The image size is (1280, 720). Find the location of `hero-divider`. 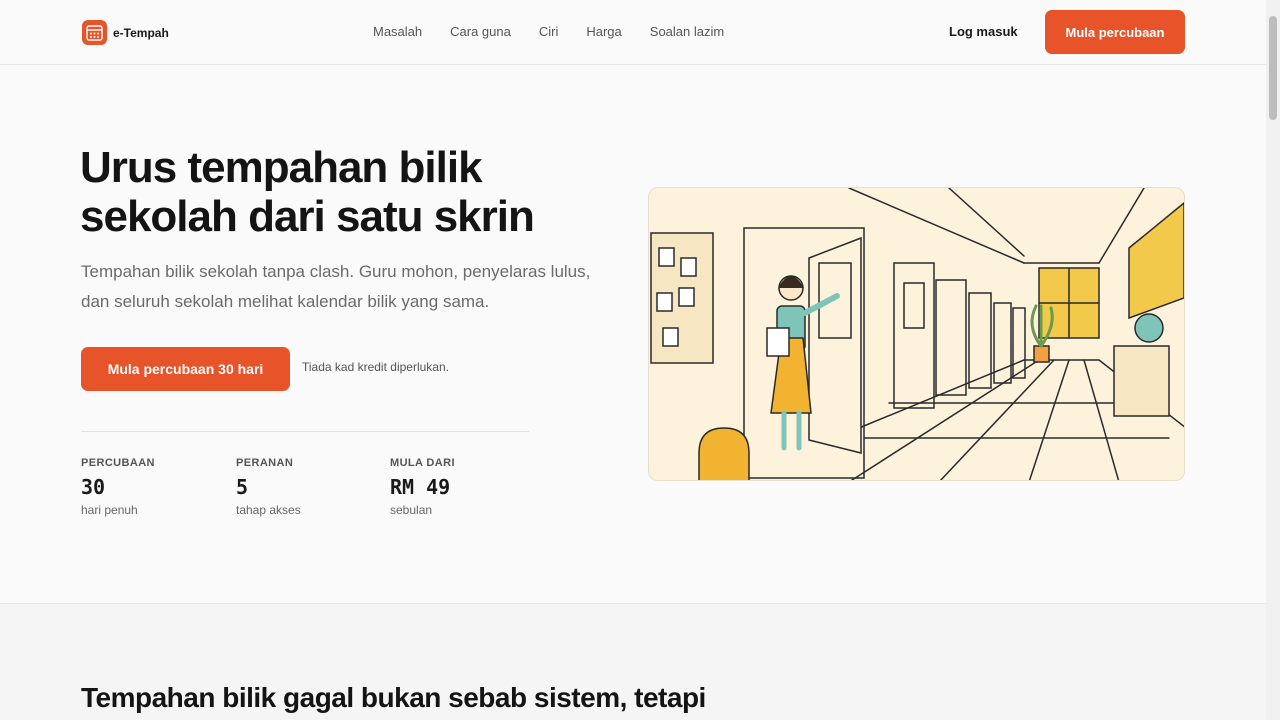

hero-divider is located at coordinates (305, 431).